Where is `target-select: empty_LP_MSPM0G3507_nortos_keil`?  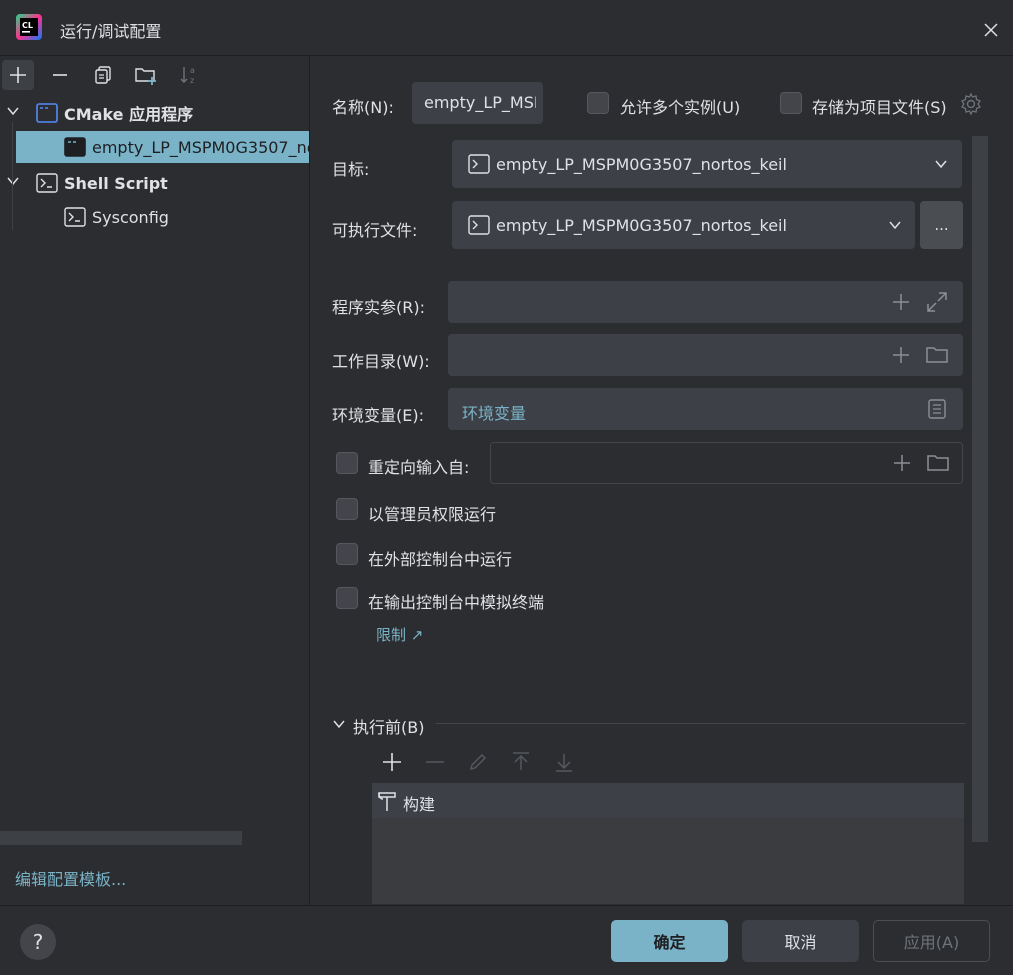
target-select: empty_LP_MSPM0G3507_nortos_keil is located at coordinates (707, 164).